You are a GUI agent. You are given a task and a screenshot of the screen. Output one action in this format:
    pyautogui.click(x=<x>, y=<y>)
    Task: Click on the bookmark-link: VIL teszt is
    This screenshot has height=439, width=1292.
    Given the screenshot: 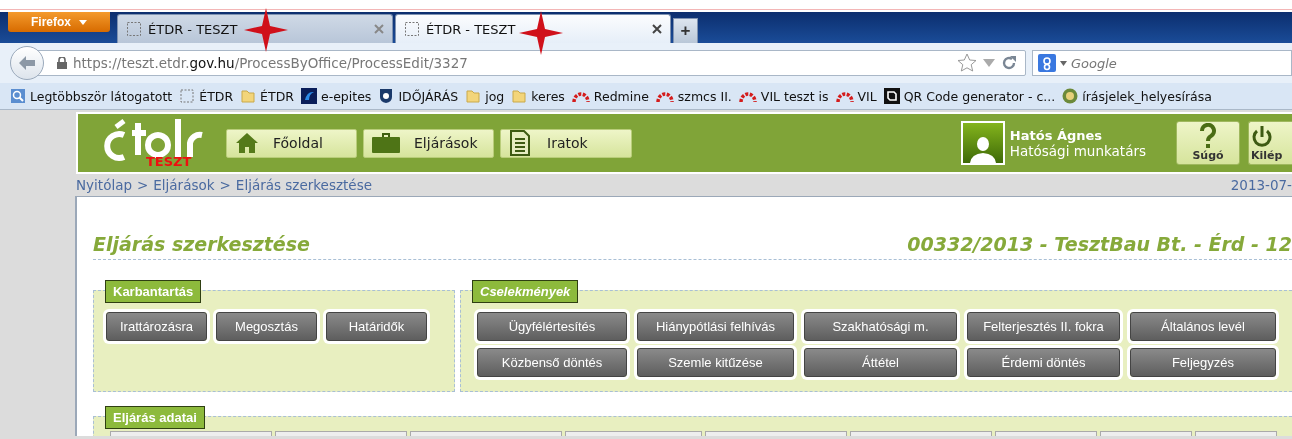 What is the action you would take?
    pyautogui.click(x=794, y=96)
    